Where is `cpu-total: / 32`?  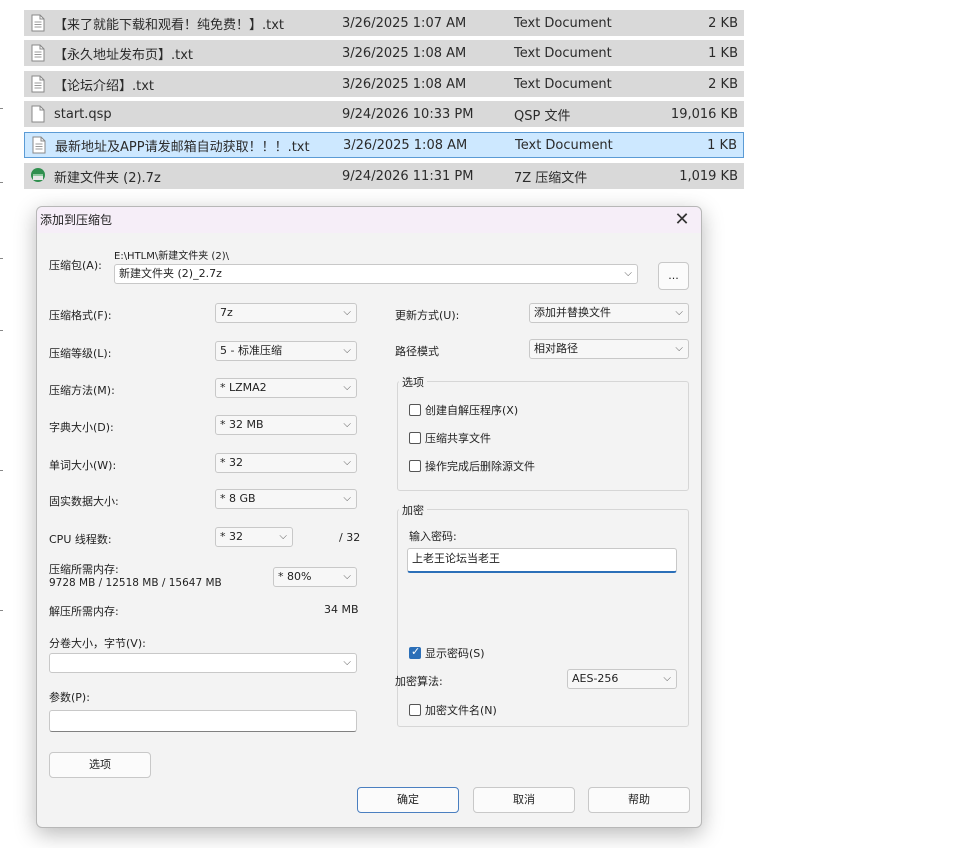 cpu-total: / 32 is located at coordinates (350, 537).